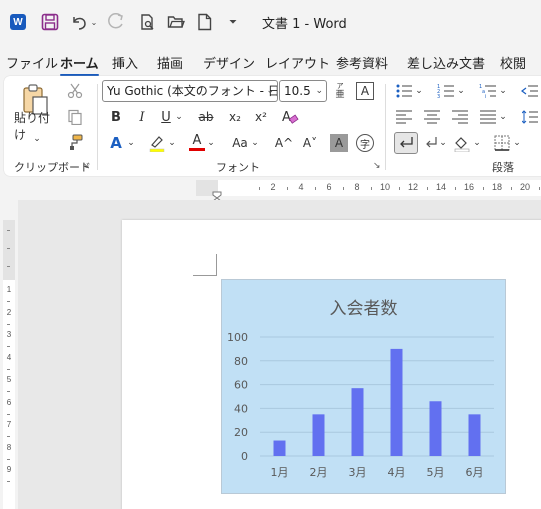  Describe the element at coordinates (190, 91) in the screenshot. I see `font-name-combo: Yu Gothic (本文のフォント - 日 ⌄` at that location.